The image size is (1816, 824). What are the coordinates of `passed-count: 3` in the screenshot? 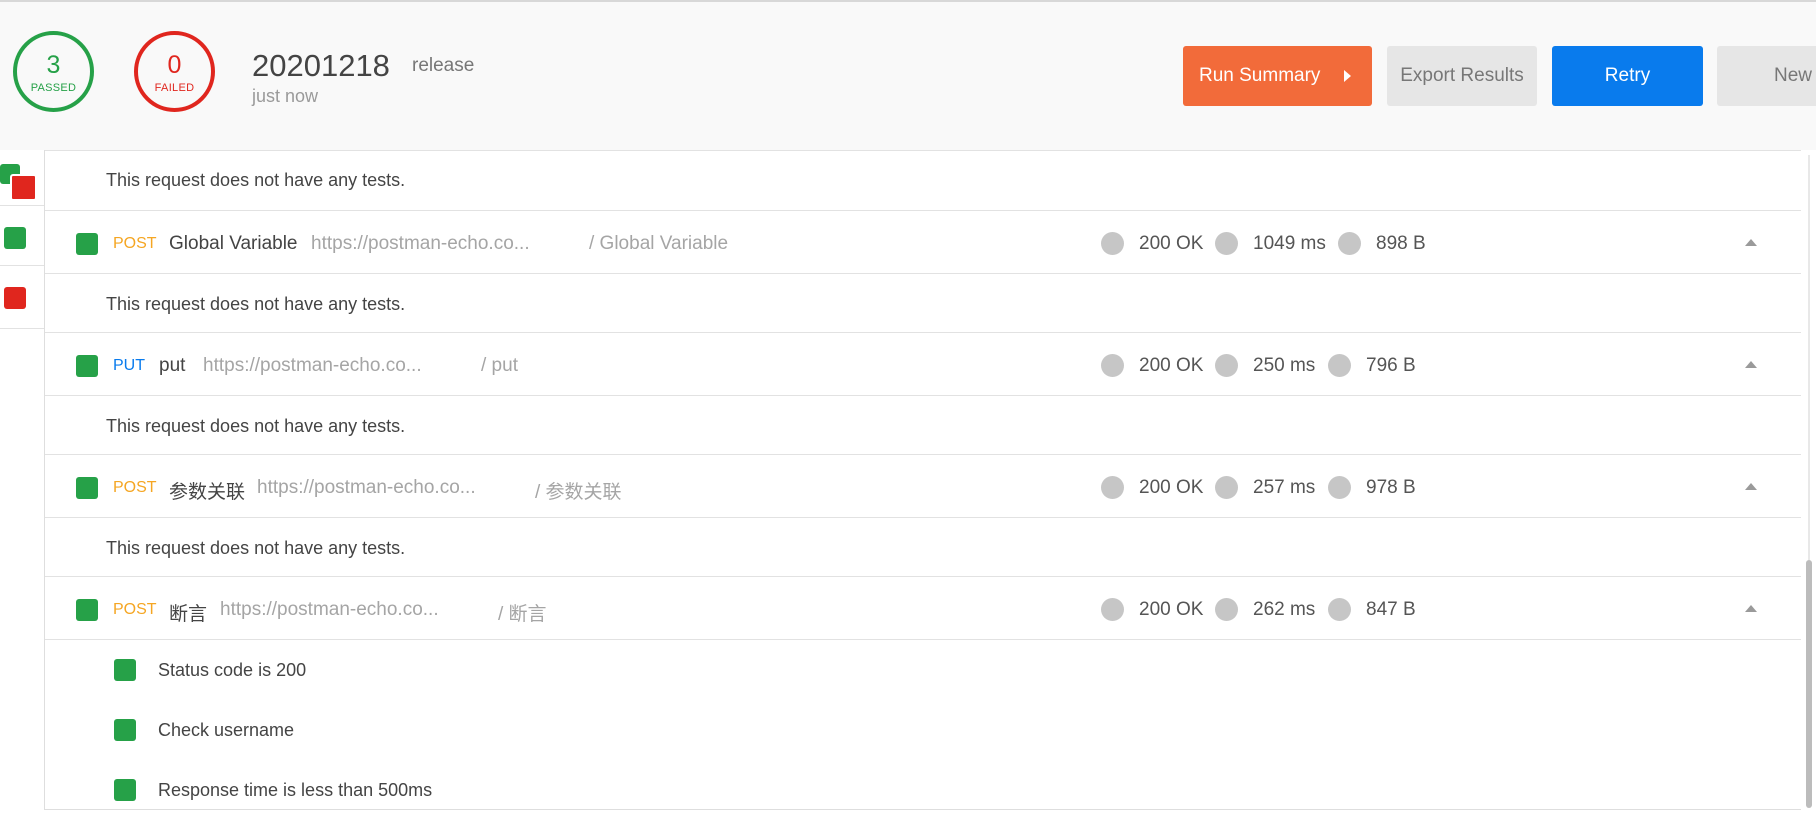 It's located at (53, 65).